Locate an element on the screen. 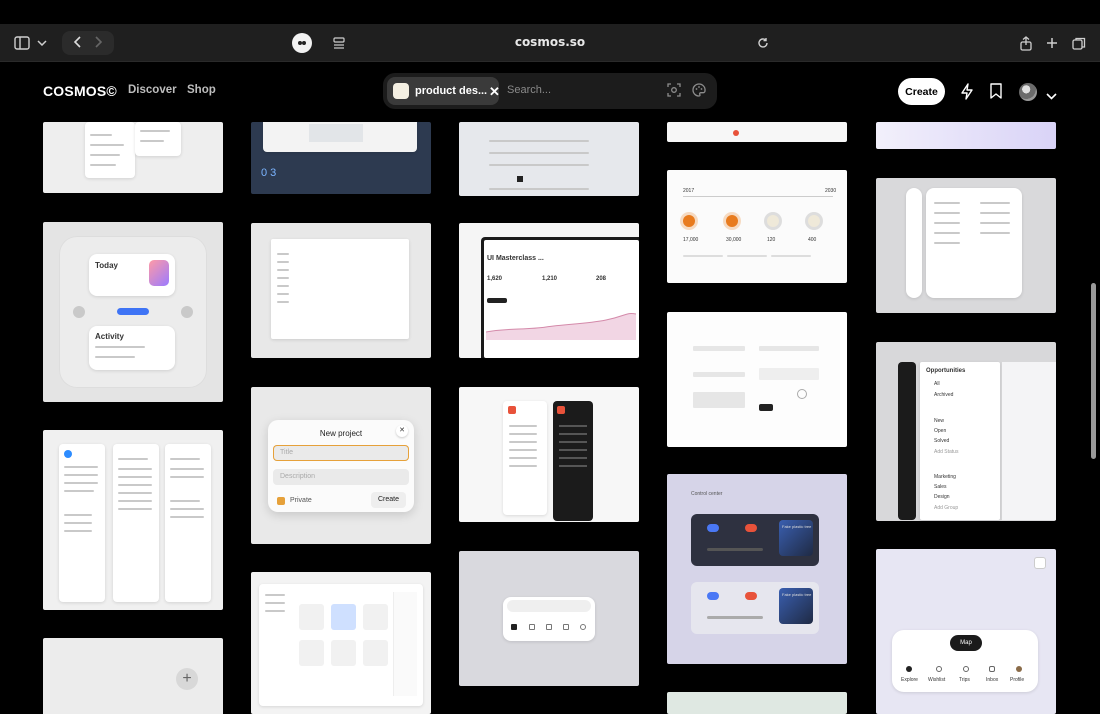 This screenshot has width=1100, height=714. rail-preview is located at coordinates (914, 243).